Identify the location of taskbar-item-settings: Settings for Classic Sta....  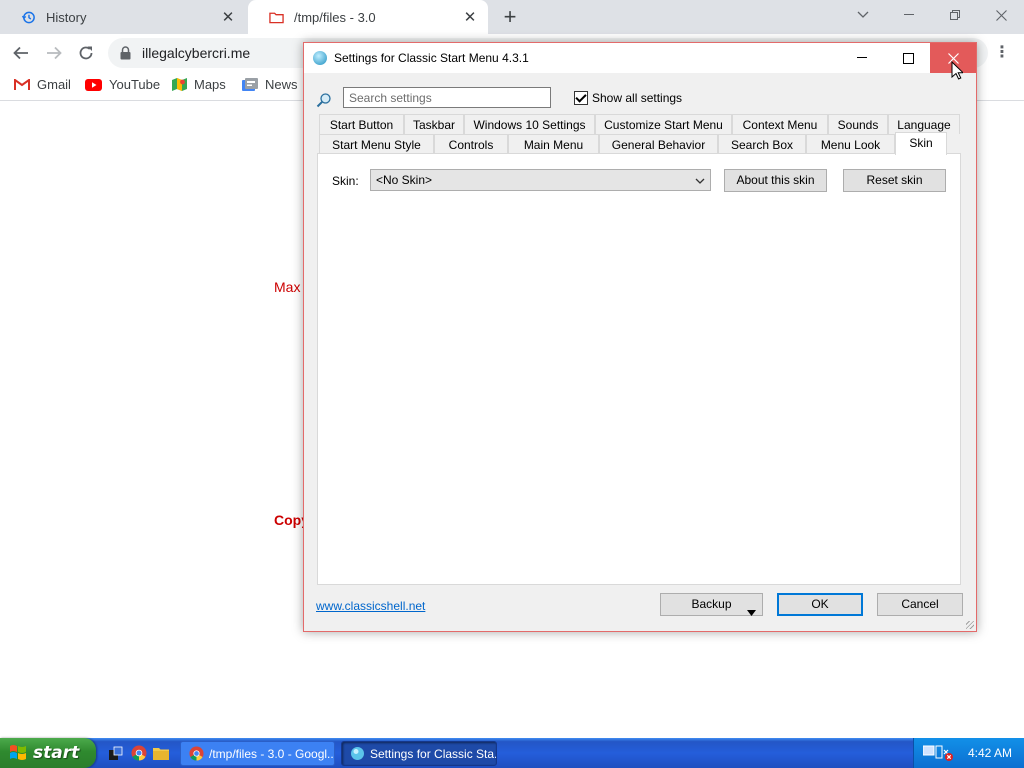
(419, 753).